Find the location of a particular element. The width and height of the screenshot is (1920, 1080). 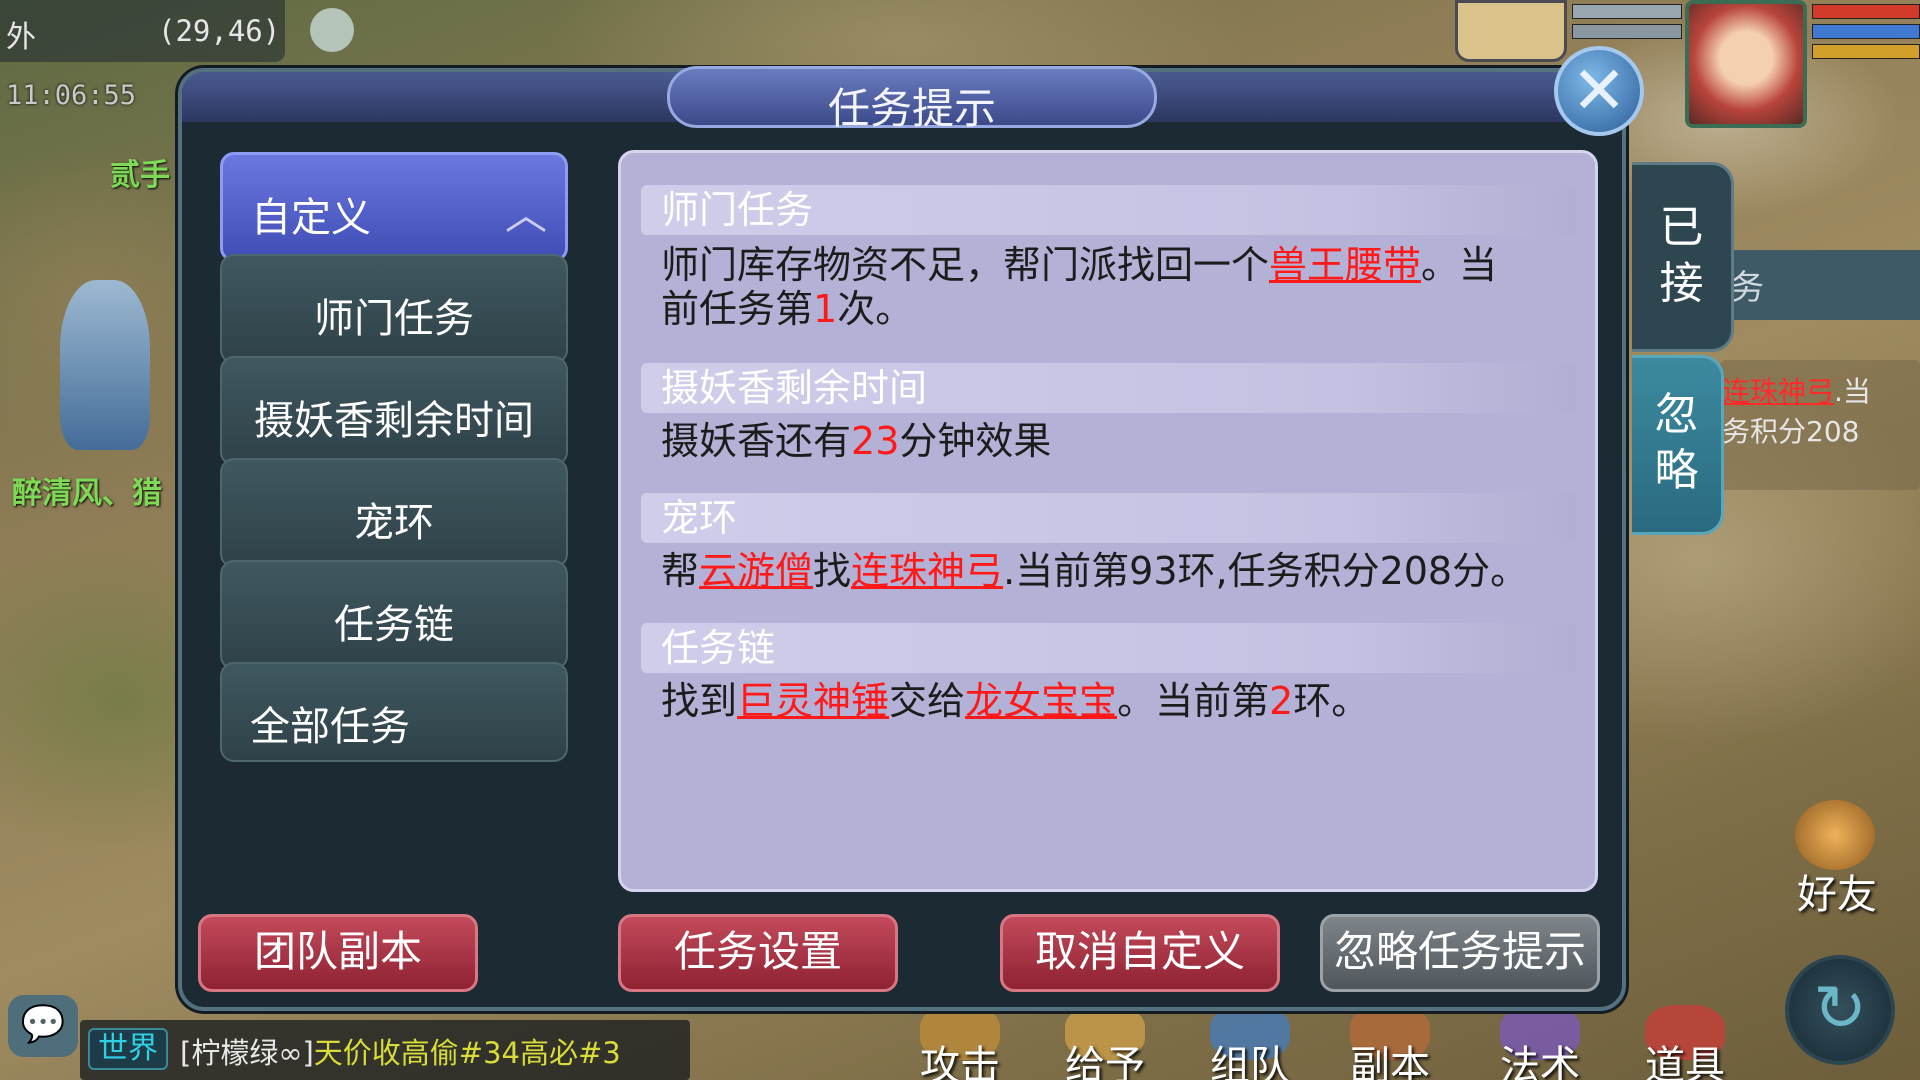

team-dungeon-button: 团队副本 is located at coordinates (338, 953).